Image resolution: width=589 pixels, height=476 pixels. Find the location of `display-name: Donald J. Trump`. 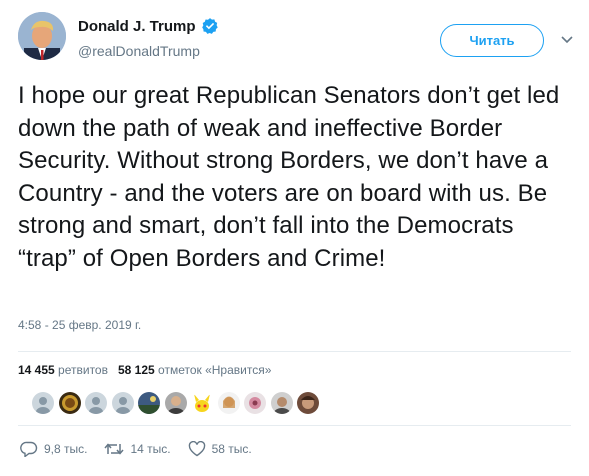

display-name: Donald J. Trump is located at coordinates (137, 26).